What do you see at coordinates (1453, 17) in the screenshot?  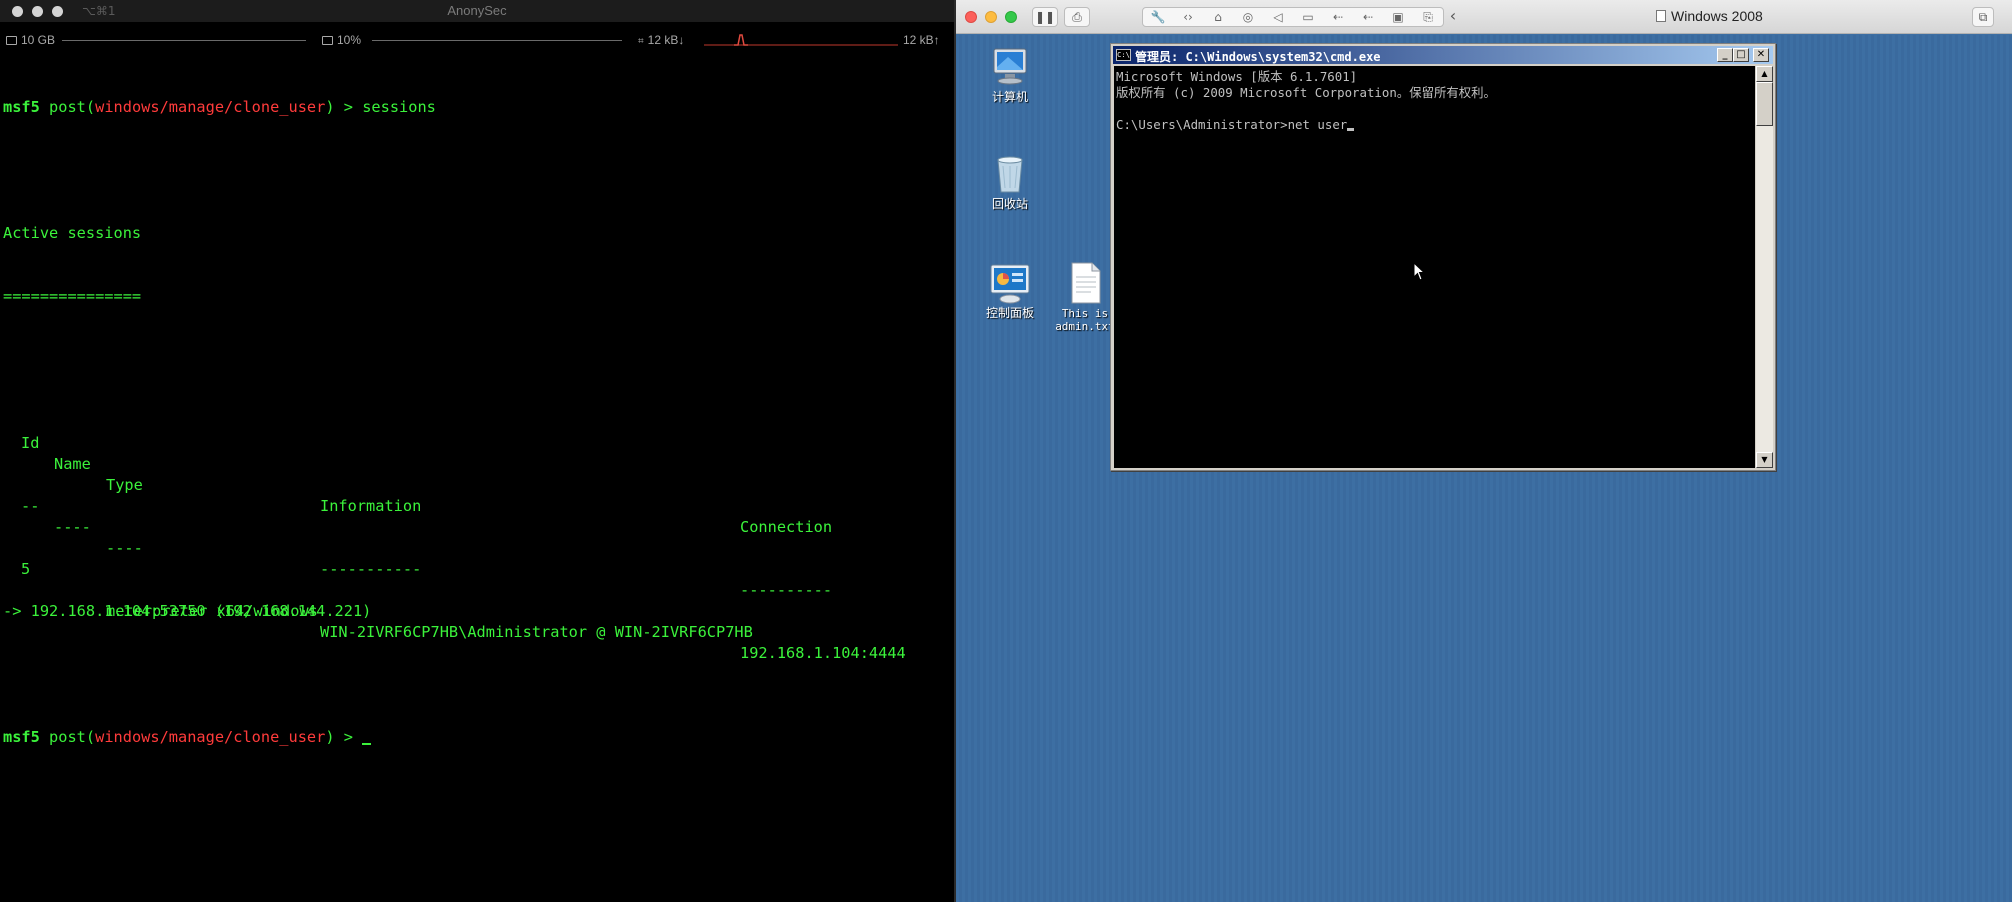 I see `chevron-left-icon: ‹` at bounding box center [1453, 17].